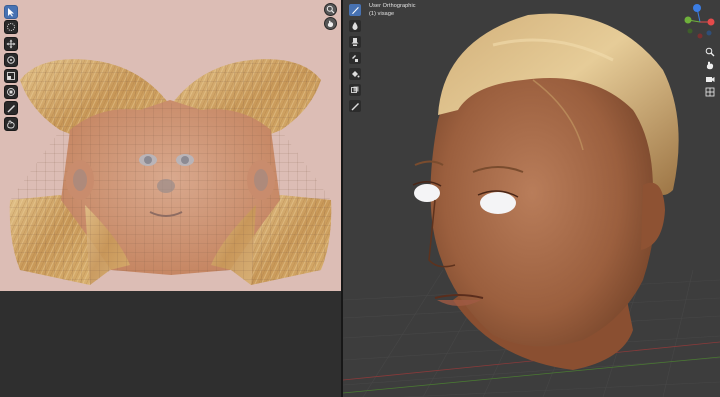  I want to click on select-circle-icon, so click(11, 27).